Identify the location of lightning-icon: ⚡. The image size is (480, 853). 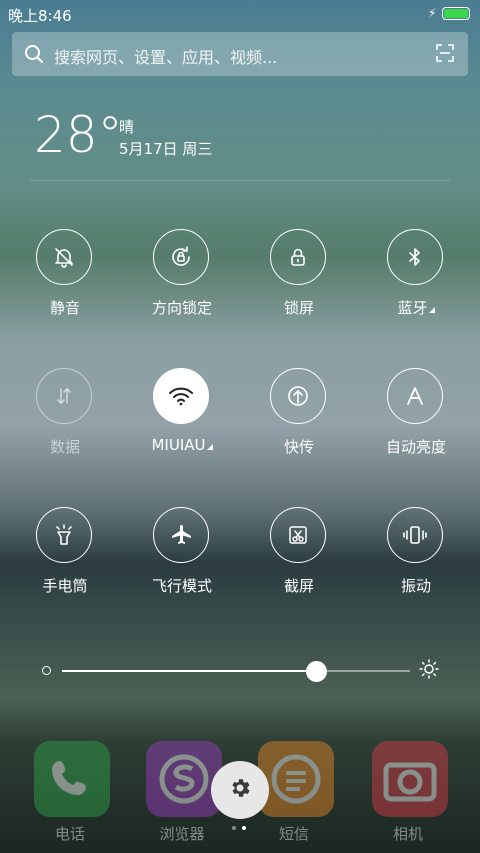
(432, 13).